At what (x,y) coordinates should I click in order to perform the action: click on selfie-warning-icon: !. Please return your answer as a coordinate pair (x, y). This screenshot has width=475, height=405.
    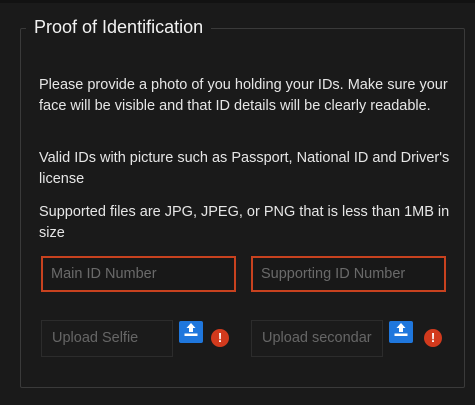
    Looking at the image, I should click on (220, 338).